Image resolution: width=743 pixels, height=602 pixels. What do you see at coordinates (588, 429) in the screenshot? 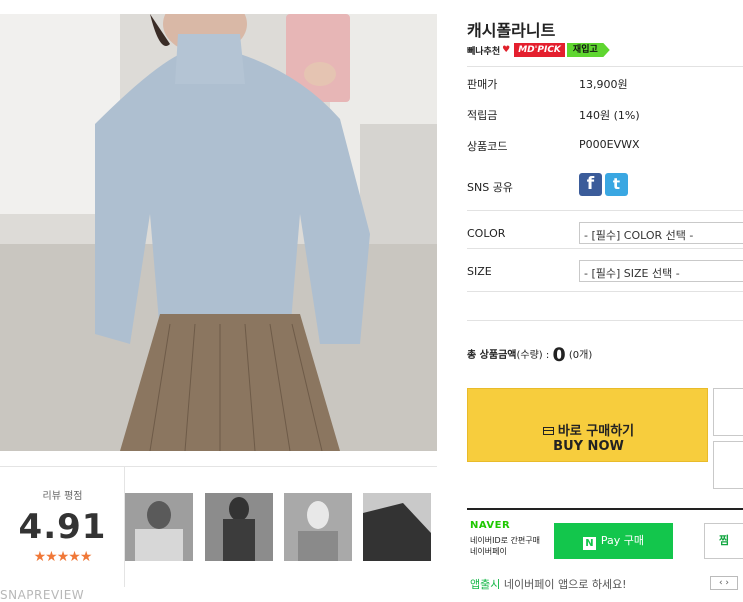
I see `buy-now-label-kr: 바로 구매하기` at bounding box center [588, 429].